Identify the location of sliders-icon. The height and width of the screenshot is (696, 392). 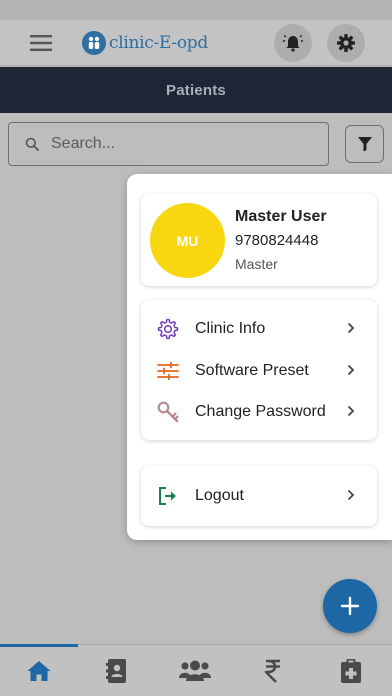
(168, 371).